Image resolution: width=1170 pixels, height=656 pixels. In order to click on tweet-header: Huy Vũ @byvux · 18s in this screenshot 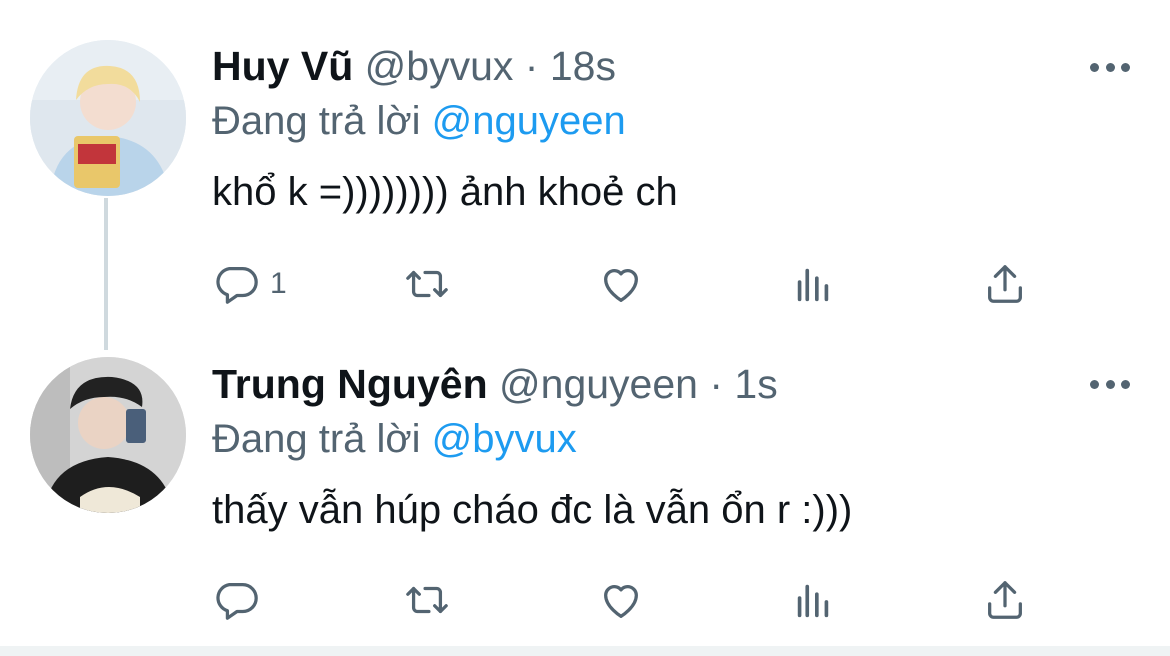, I will do `click(414, 66)`.